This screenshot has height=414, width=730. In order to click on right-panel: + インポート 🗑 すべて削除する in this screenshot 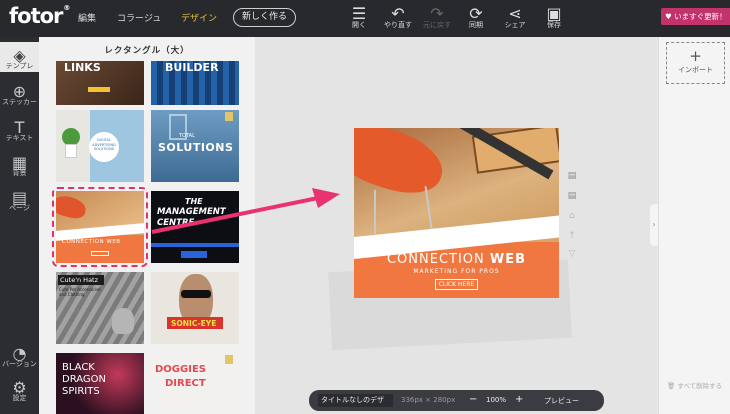, I will do `click(694, 225)`.